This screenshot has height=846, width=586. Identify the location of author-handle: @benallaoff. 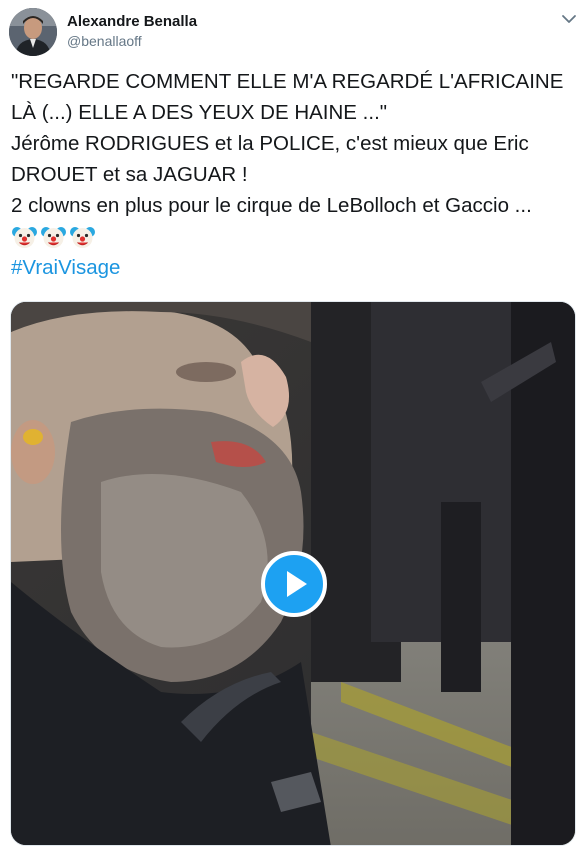
(104, 41).